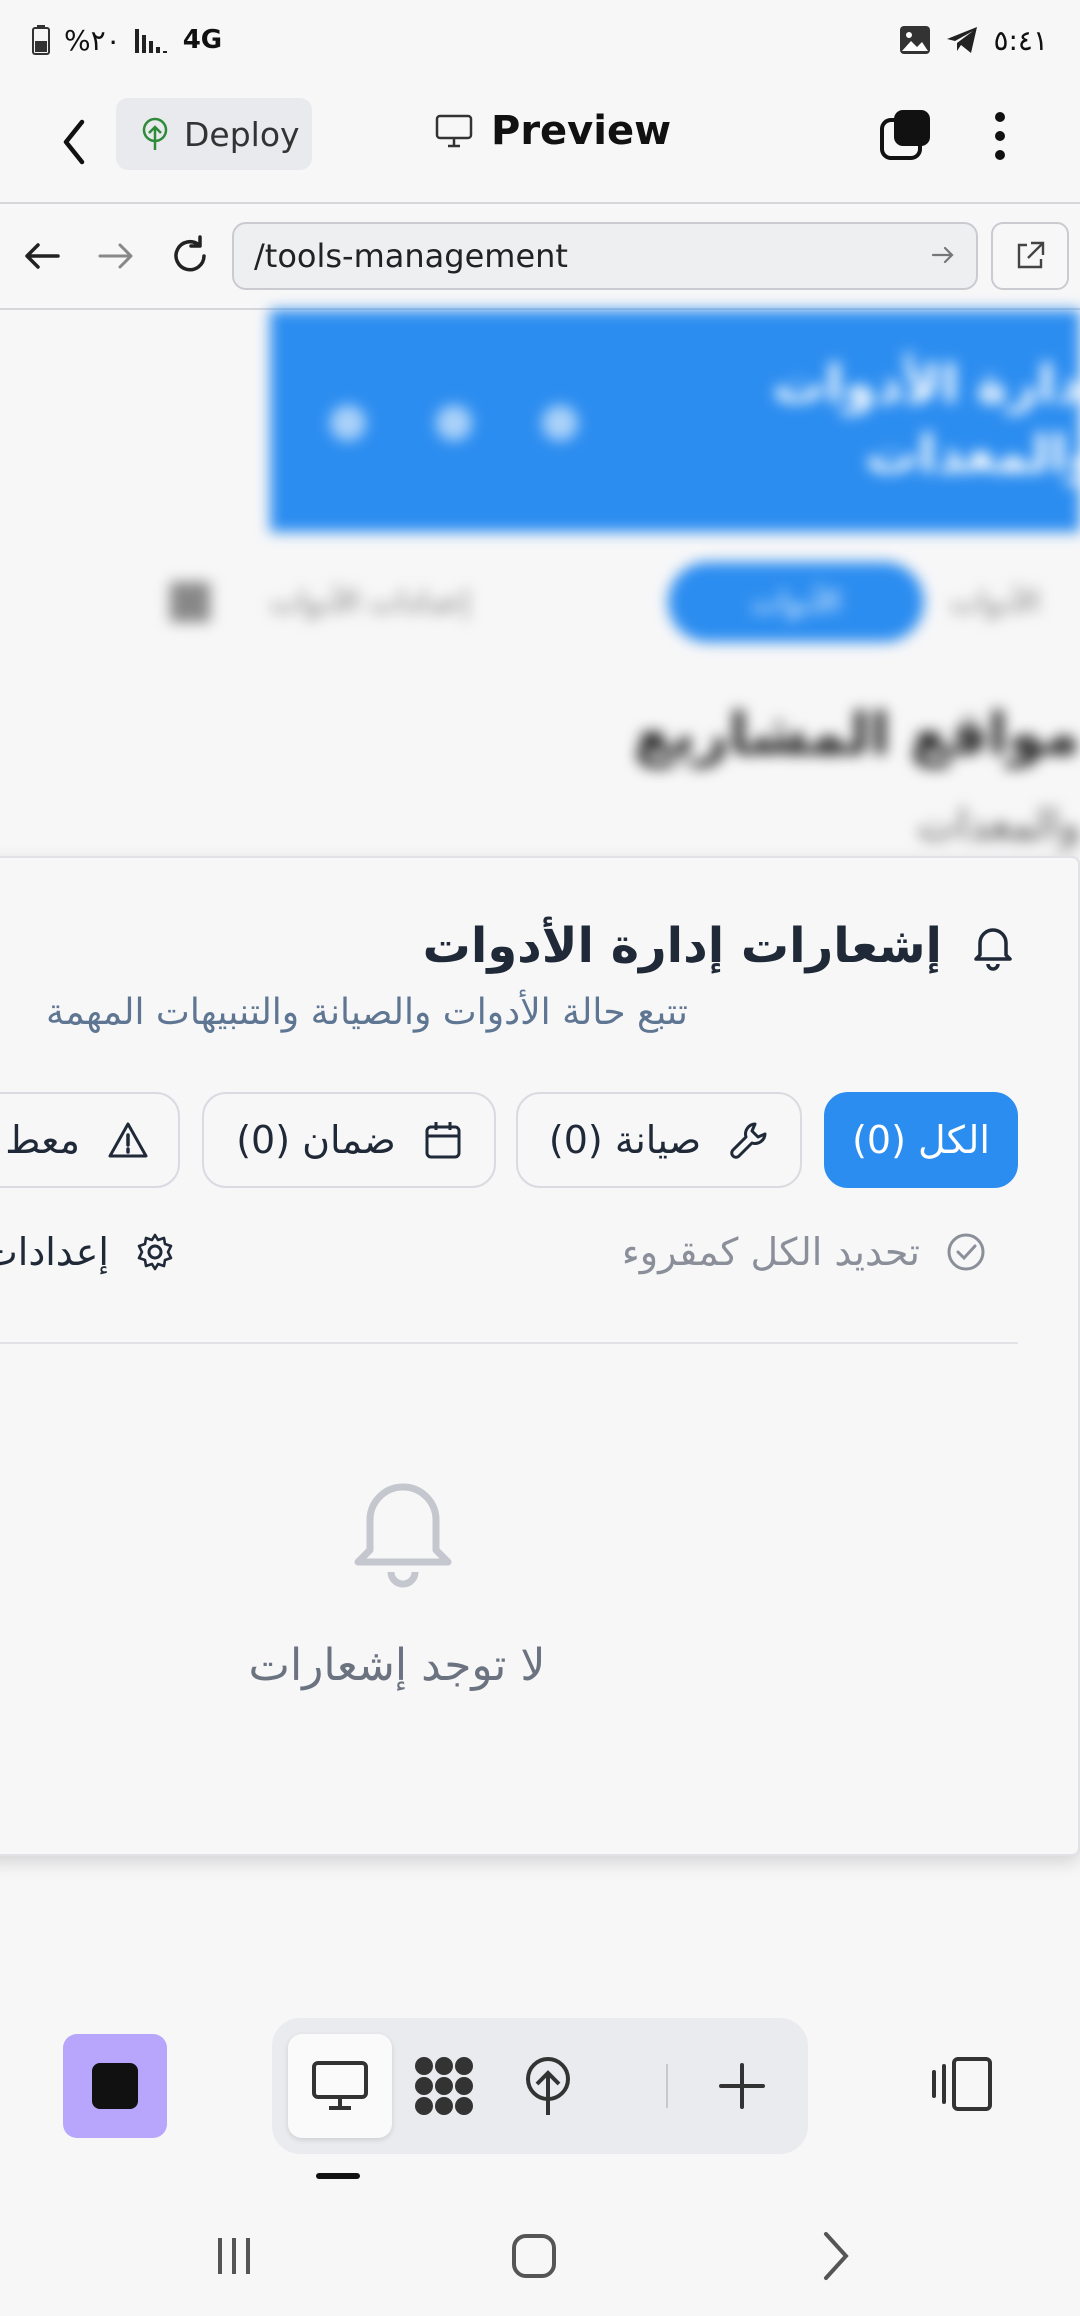 This screenshot has height=2316, width=1080. I want to click on telegram-icon, so click(962, 40).